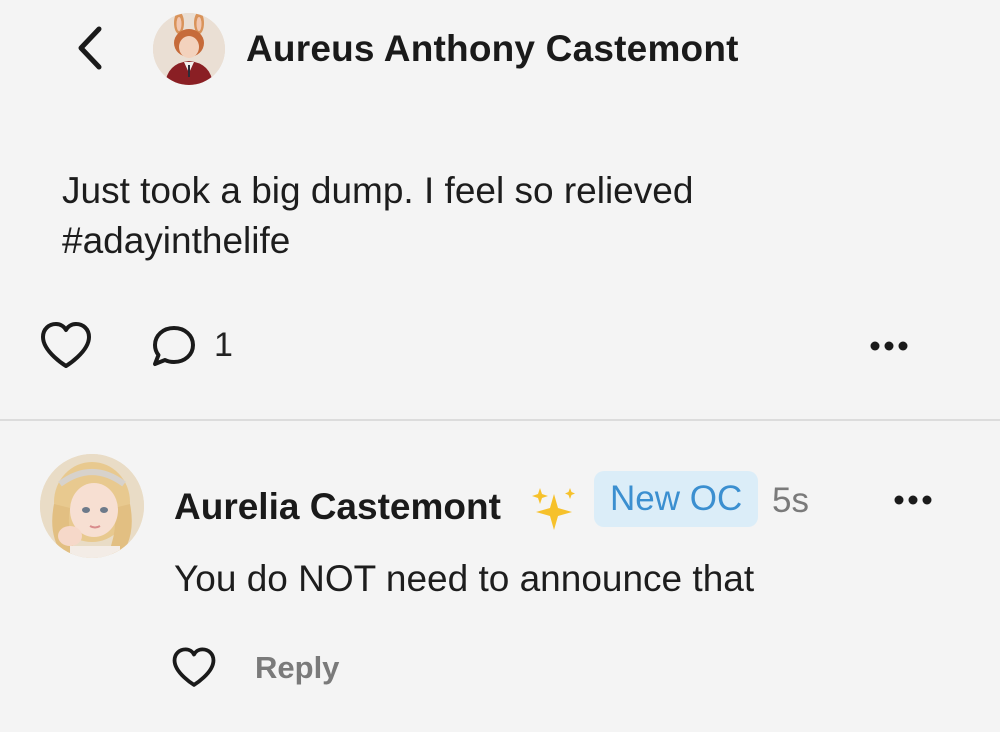 This screenshot has height=732, width=1000. I want to click on commenter-name: Aurelia Castemont, so click(337, 507).